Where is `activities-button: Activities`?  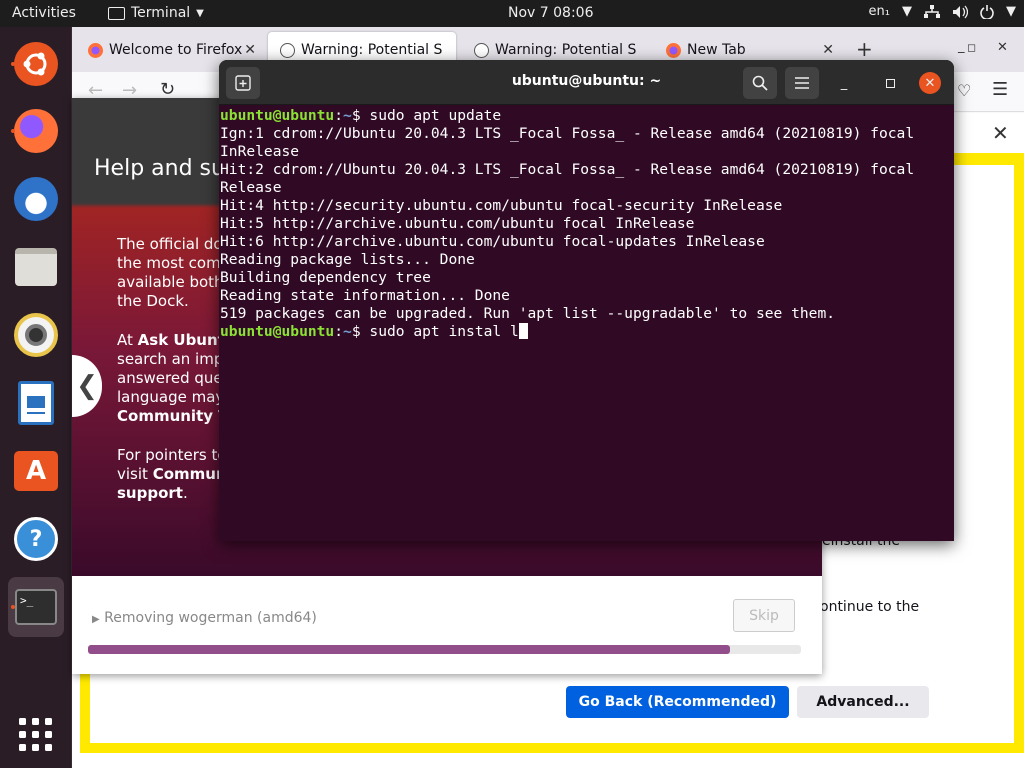 activities-button: Activities is located at coordinates (44, 13).